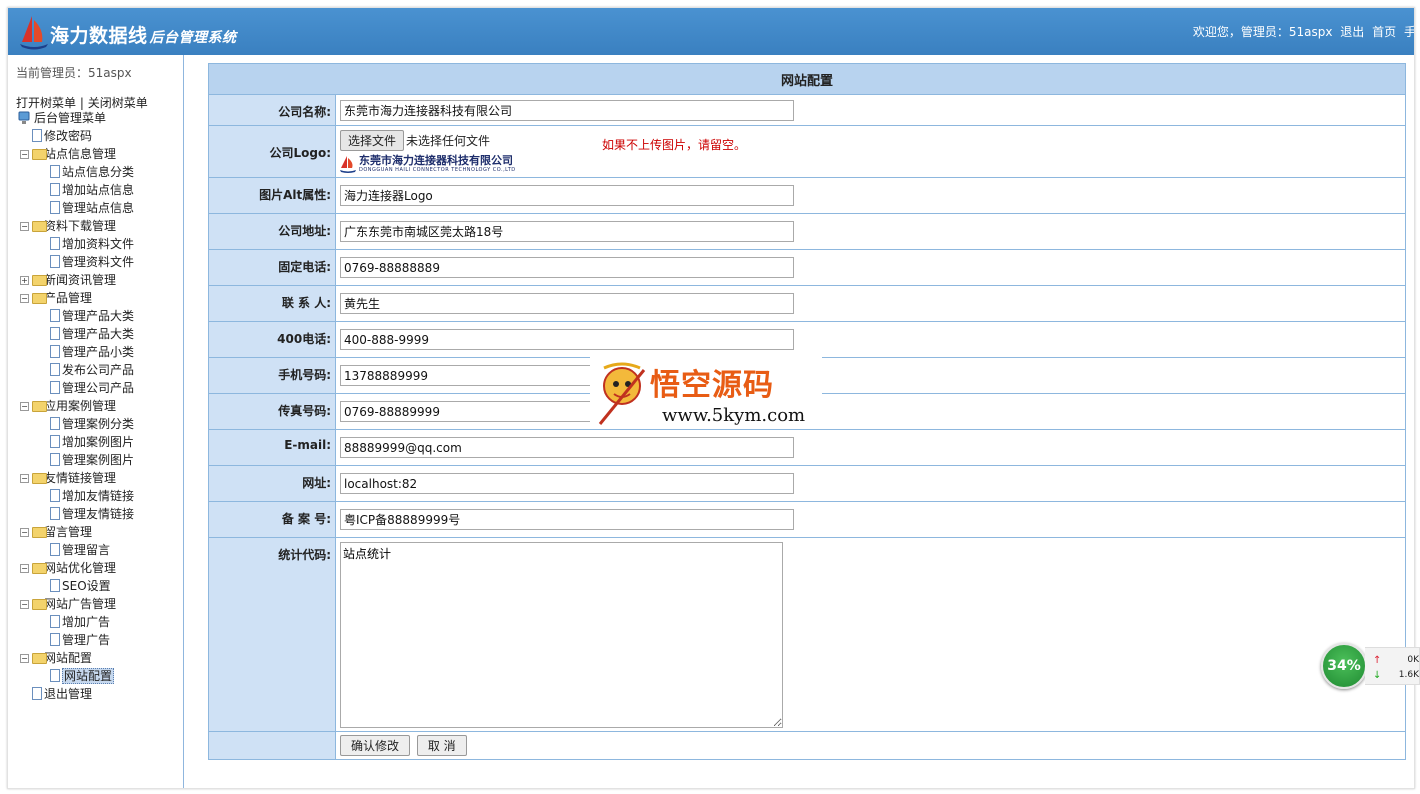 The width and height of the screenshot is (1420, 794). I want to click on icp-label: 备 案 号:, so click(272, 519).